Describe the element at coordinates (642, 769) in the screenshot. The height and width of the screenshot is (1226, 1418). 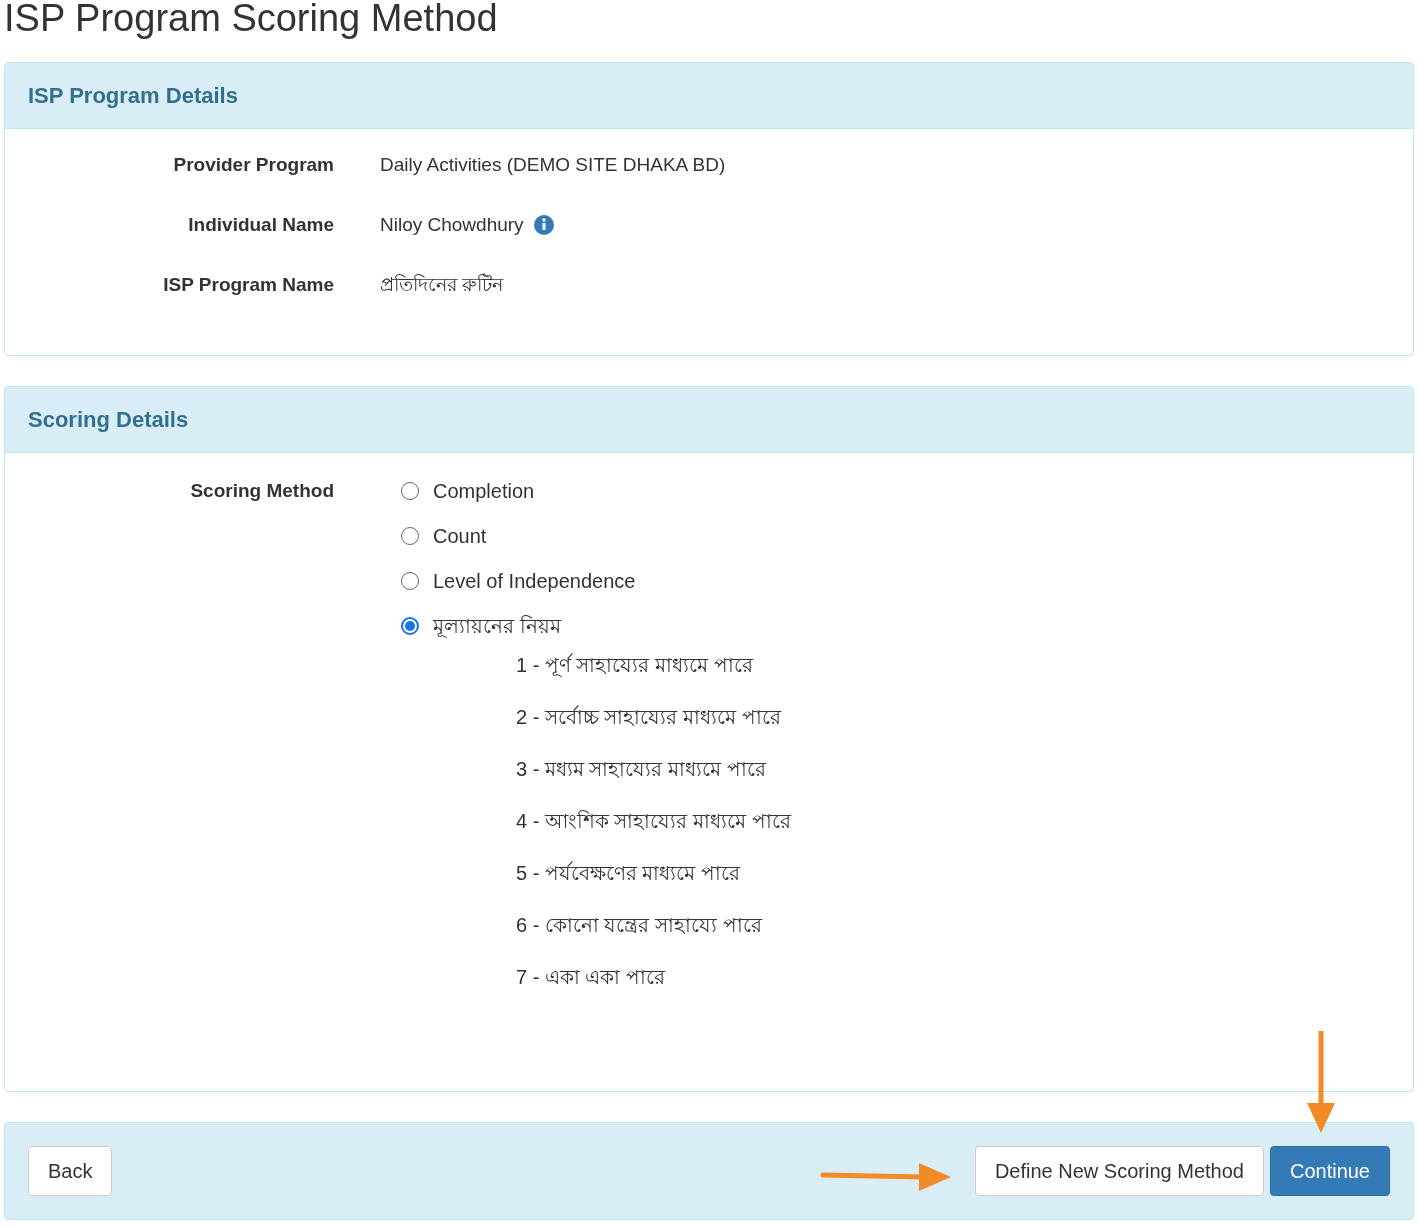
I see `level-text: 3 - মধ্যম সাহায্যের মাধ্যমে পারে` at that location.